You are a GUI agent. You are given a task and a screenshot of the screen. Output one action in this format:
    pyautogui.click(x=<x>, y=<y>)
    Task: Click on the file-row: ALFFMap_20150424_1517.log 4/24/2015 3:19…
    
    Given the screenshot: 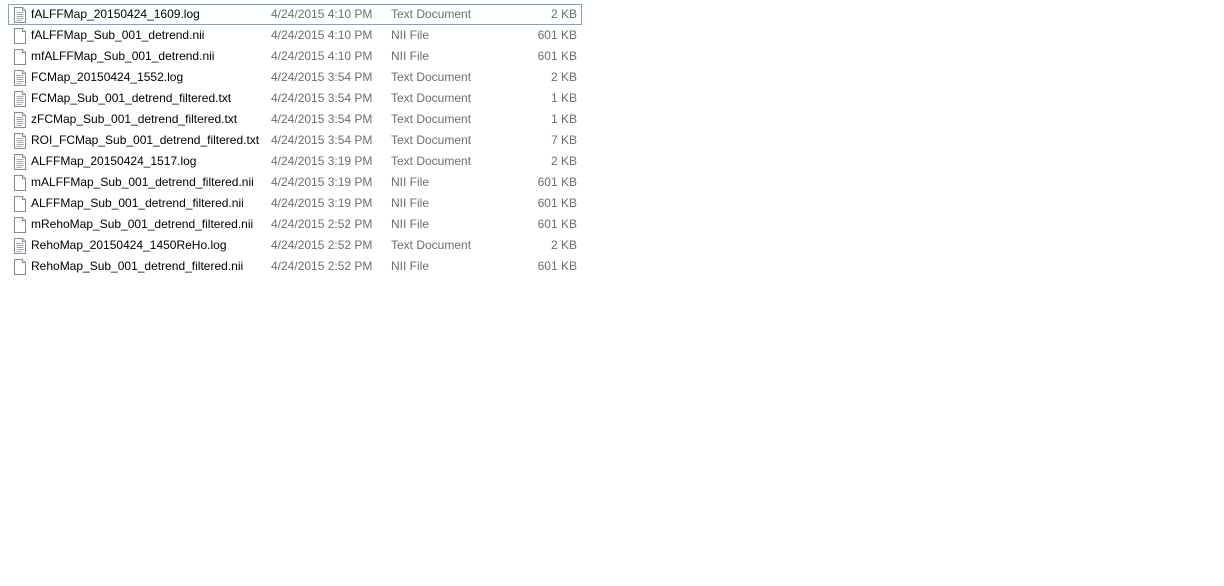 What is the action you would take?
    pyautogui.click(x=295, y=161)
    